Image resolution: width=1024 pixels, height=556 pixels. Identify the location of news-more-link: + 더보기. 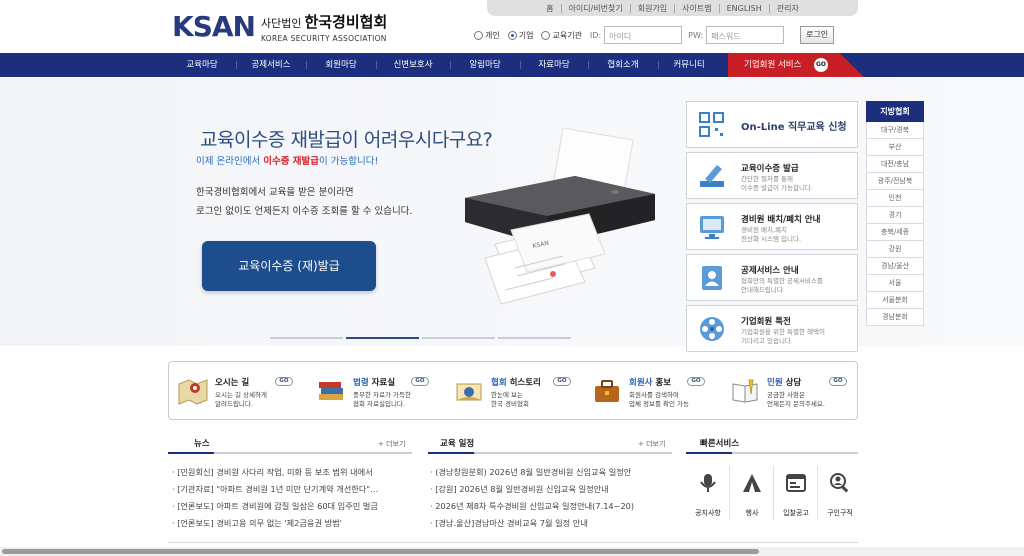
(391, 444).